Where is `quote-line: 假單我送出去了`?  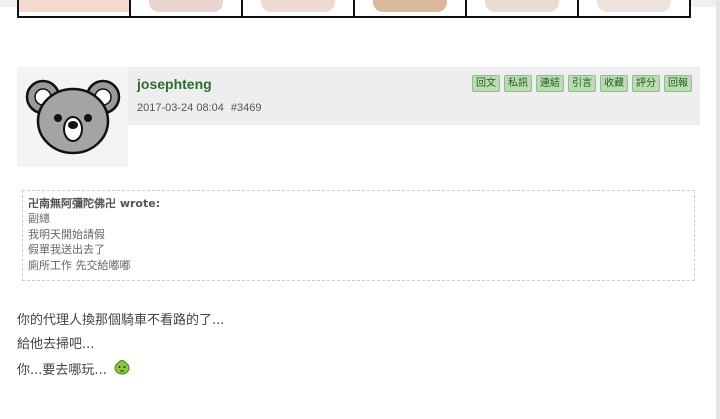 quote-line: 假單我送出去了 is located at coordinates (66, 249).